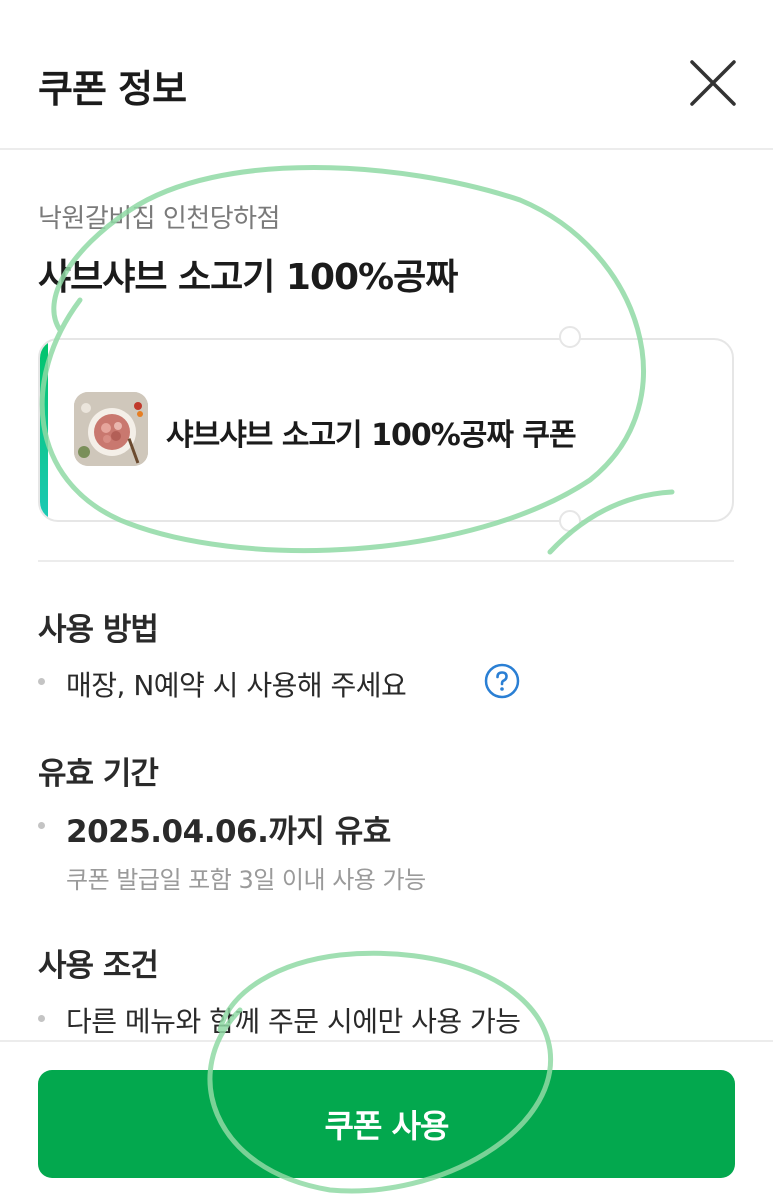  What do you see at coordinates (570, 337) in the screenshot?
I see `coupon-notch-top` at bounding box center [570, 337].